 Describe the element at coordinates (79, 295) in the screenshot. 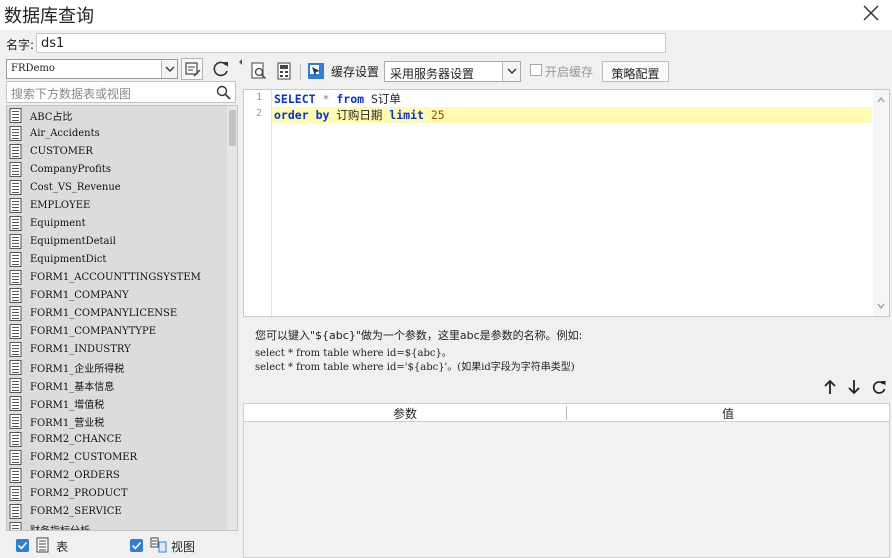

I see `table-name: FORM1_COMPANY` at that location.